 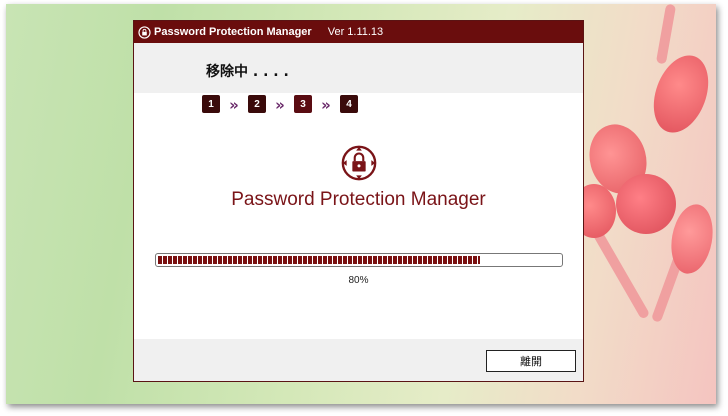 I want to click on step-indicator: 1 » 2 » 3 » 4, so click(x=280, y=104).